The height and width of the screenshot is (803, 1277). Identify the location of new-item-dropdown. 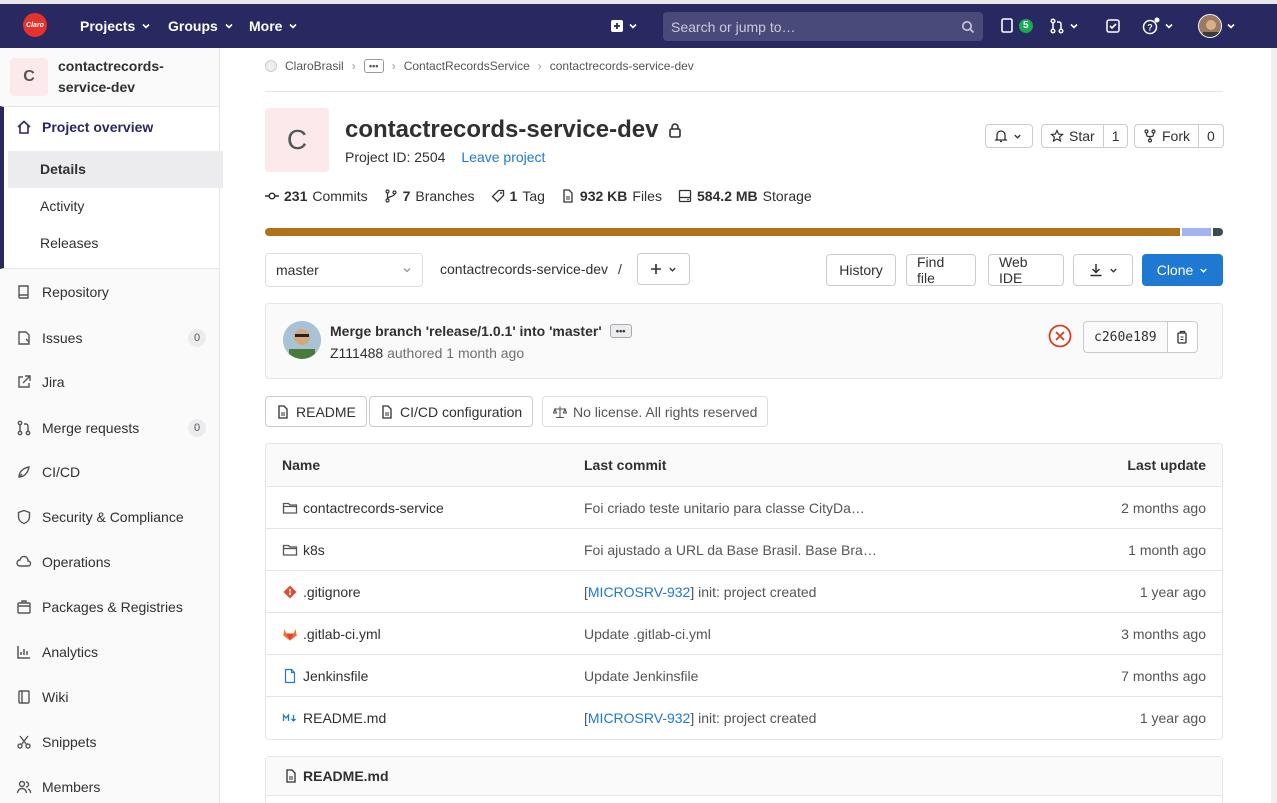
(624, 26).